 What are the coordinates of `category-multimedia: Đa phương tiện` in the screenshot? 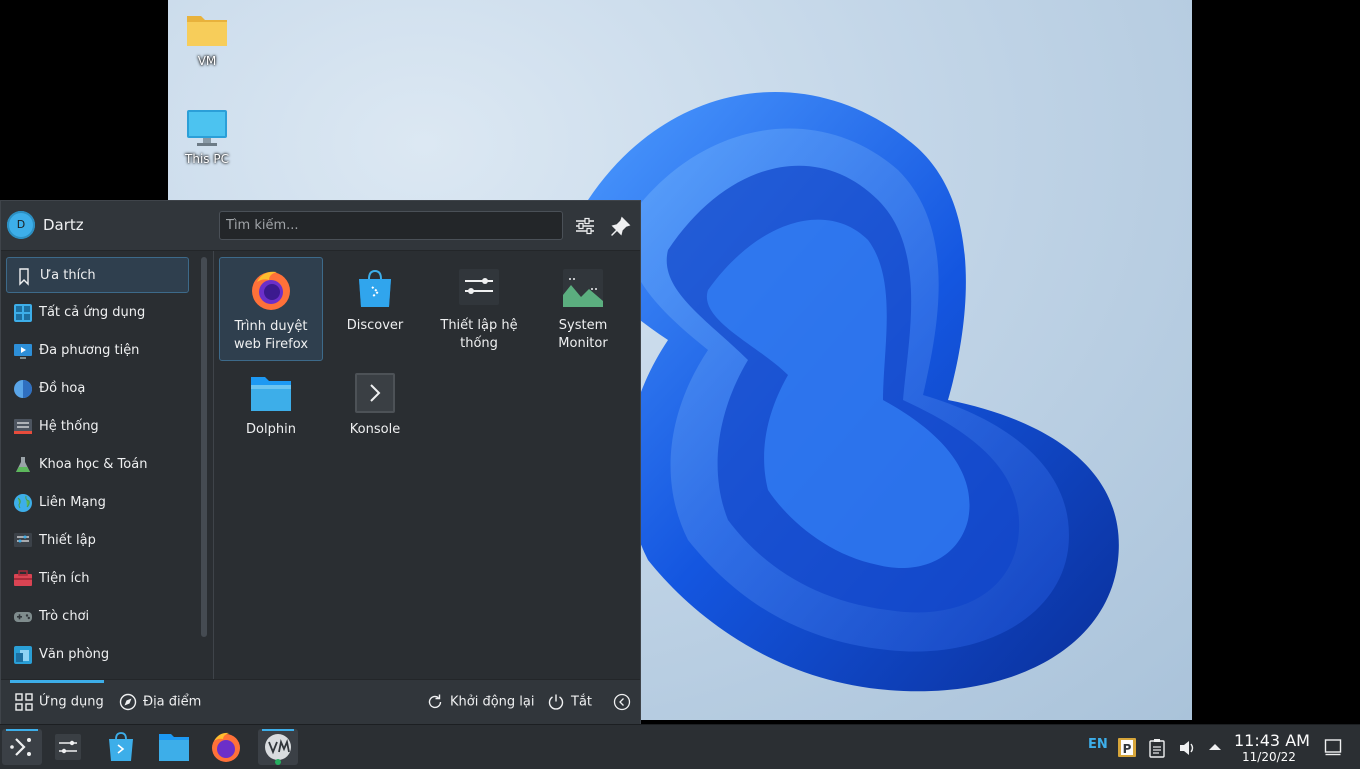 It's located at (97, 351).